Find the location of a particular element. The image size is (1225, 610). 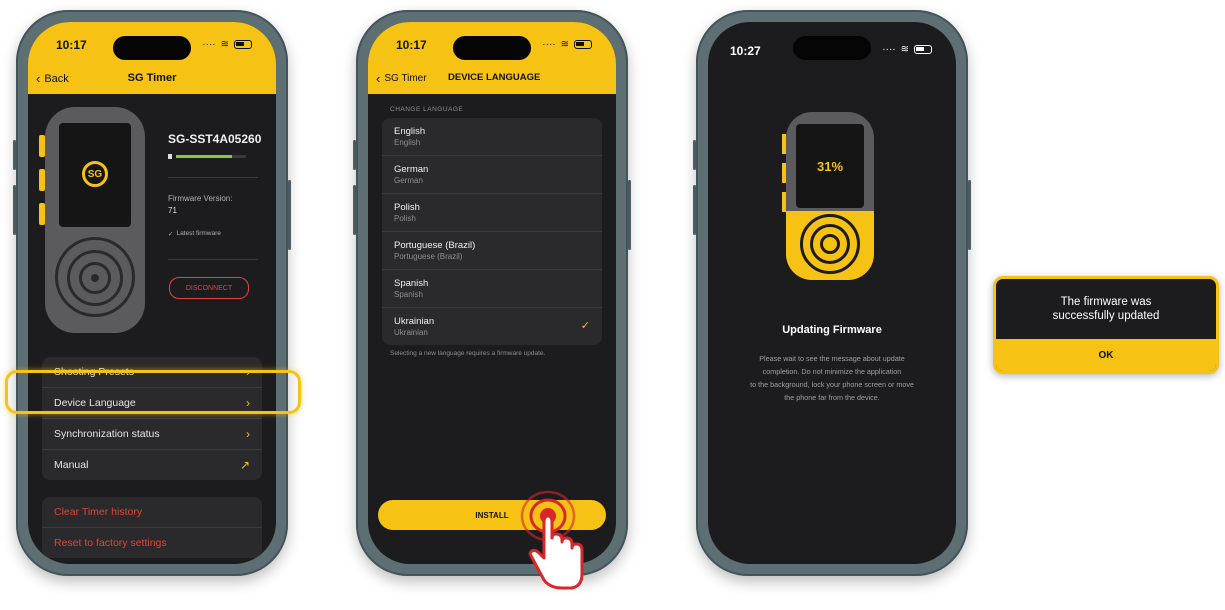

page-title: SG Timer is located at coordinates (152, 78).